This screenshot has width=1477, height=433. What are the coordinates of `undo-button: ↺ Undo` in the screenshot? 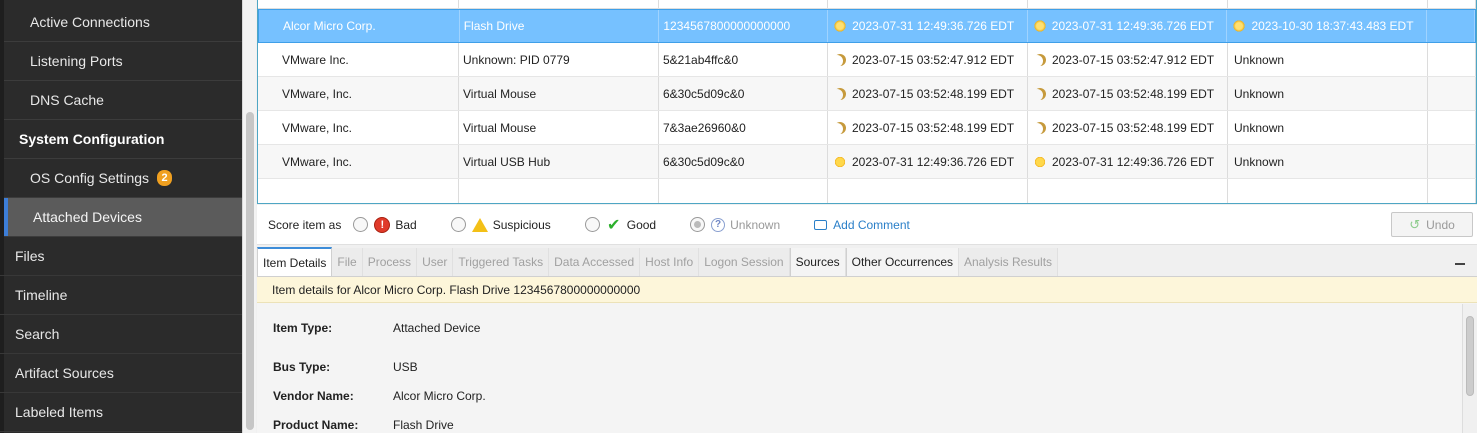 It's located at (1432, 224).